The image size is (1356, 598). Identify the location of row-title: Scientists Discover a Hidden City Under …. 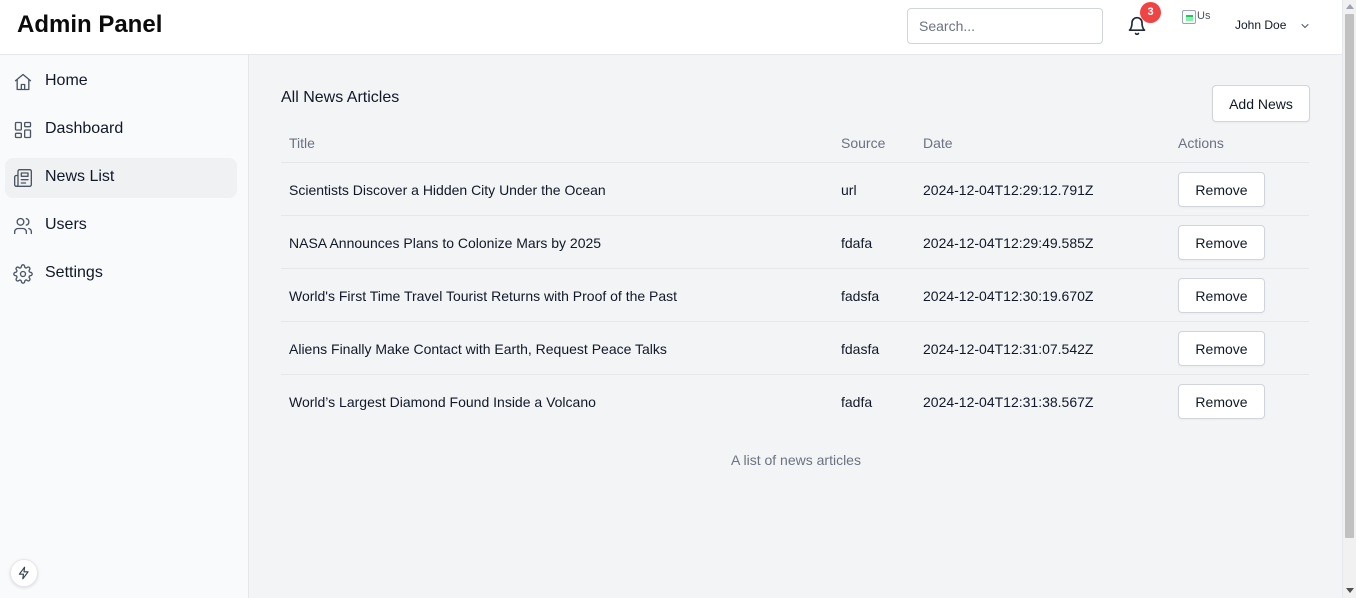
(447, 190).